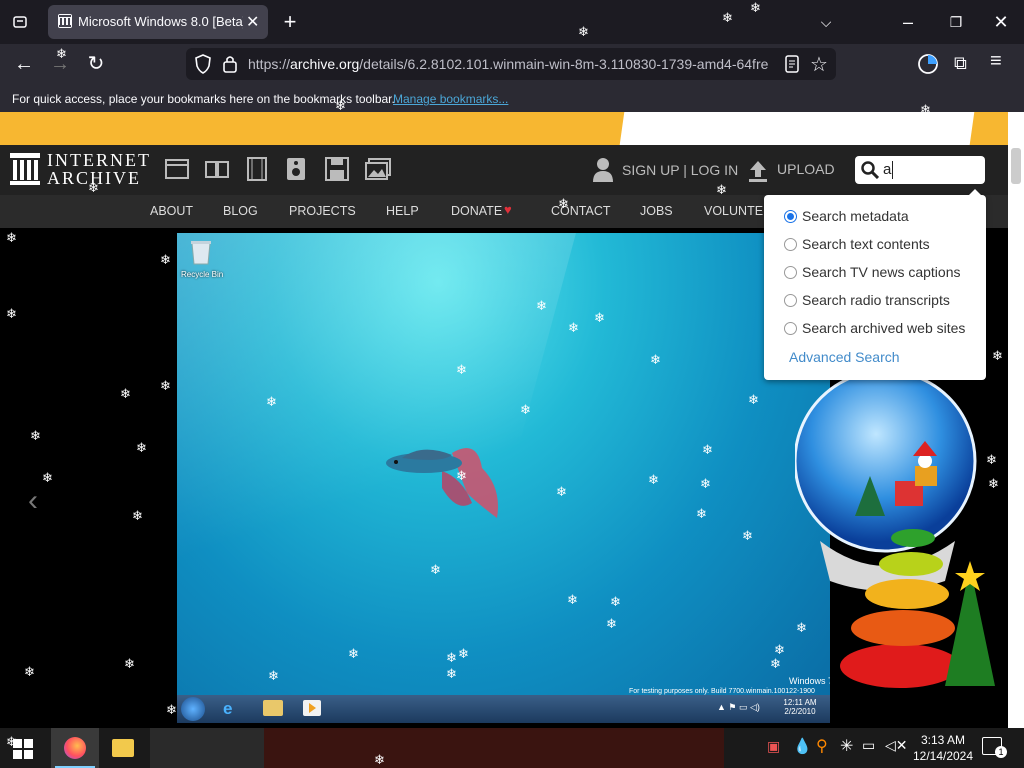 Image resolution: width=1024 pixels, height=768 pixels. Describe the element at coordinates (790, 300) in the screenshot. I see `radio-search-radio` at that location.